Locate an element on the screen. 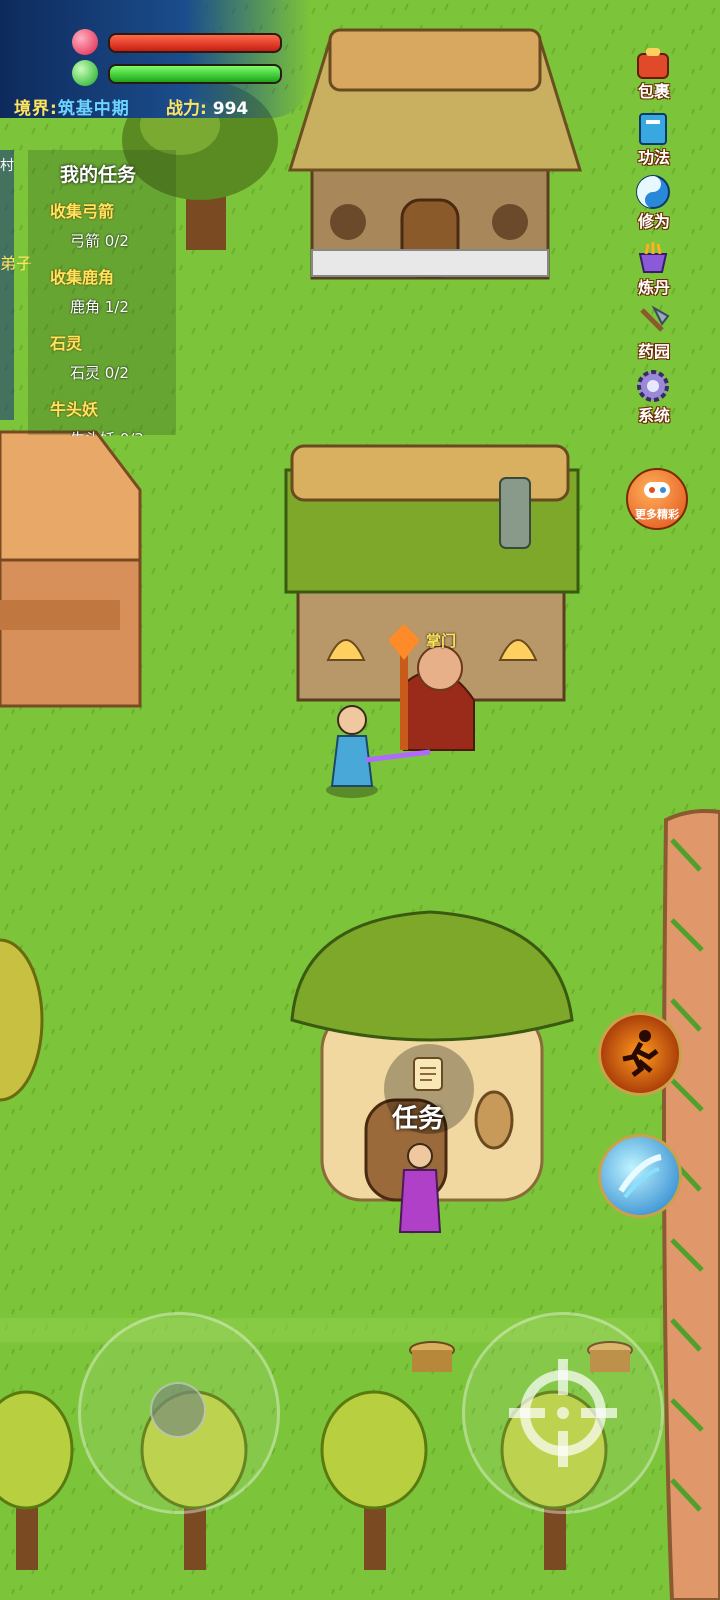 This screenshot has height=1600, width=720. bag-icon is located at coordinates (653, 63).